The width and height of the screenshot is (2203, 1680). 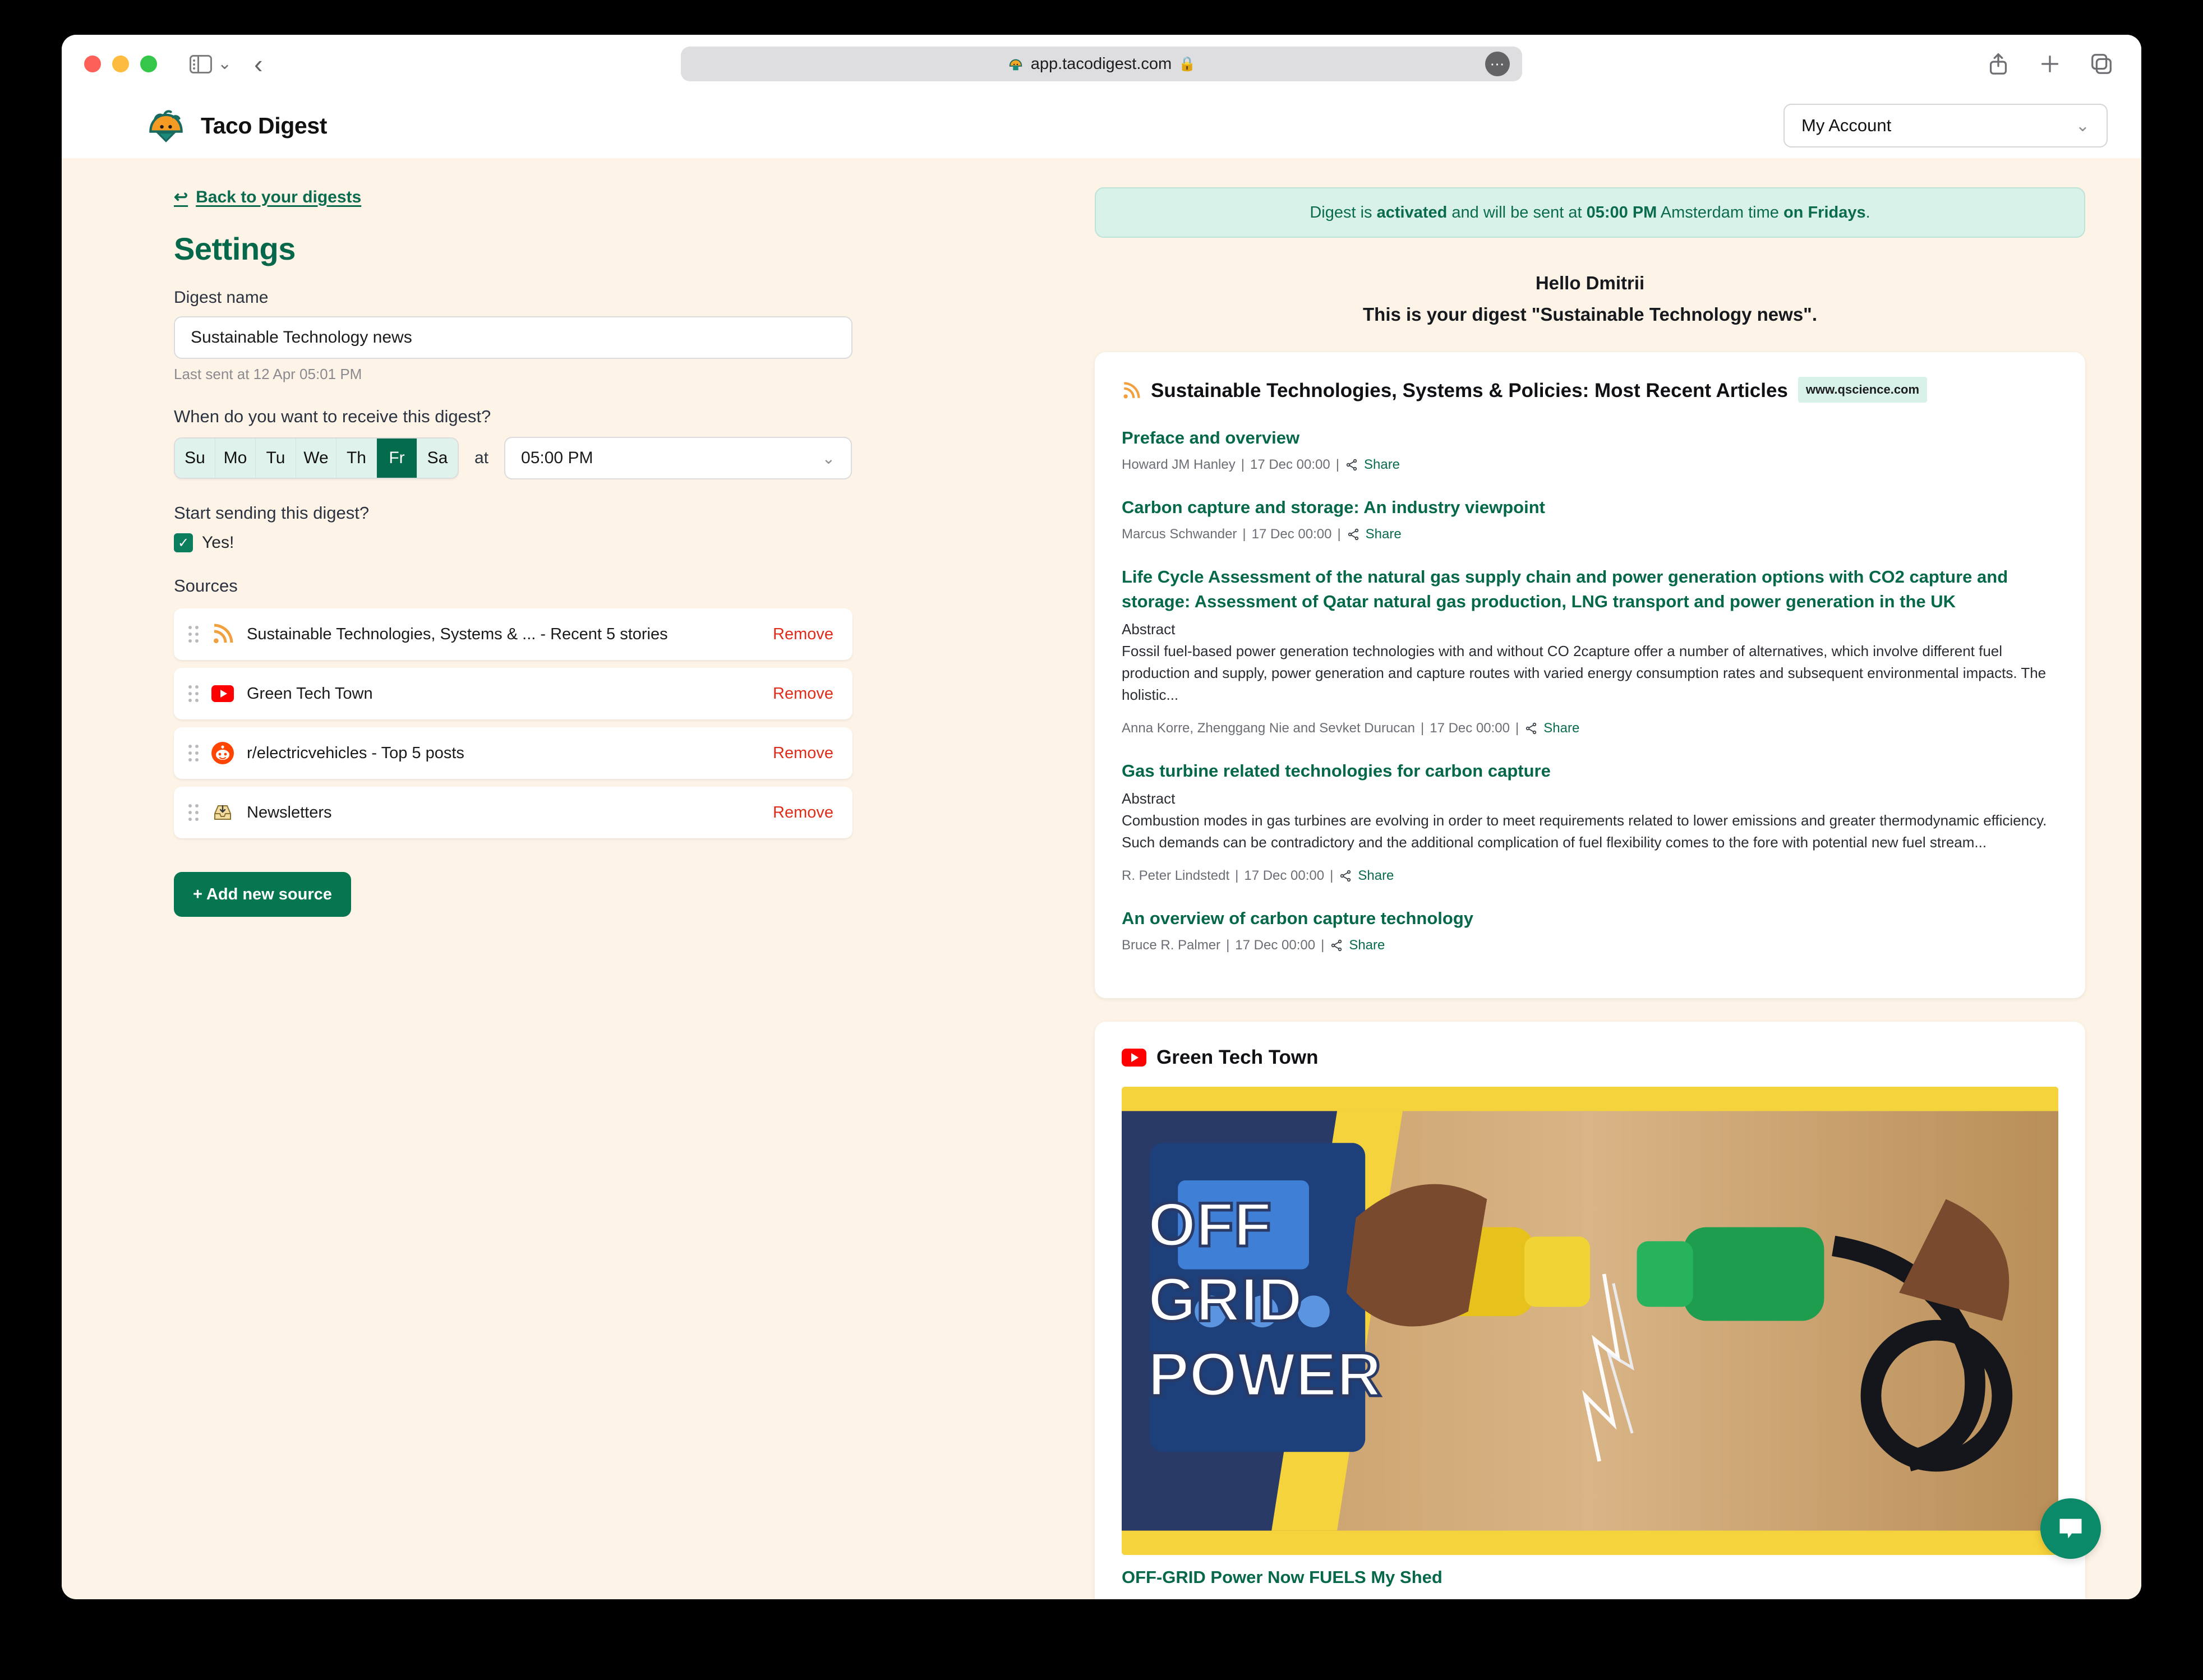 What do you see at coordinates (1149, 798) in the screenshot?
I see `abstract-label: Abstract` at bounding box center [1149, 798].